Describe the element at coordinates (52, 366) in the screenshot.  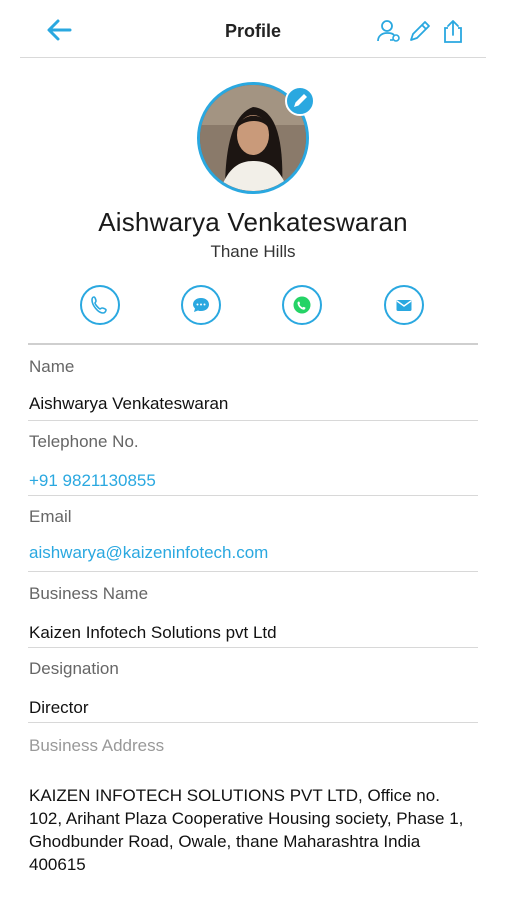
I see `name-label: Name` at that location.